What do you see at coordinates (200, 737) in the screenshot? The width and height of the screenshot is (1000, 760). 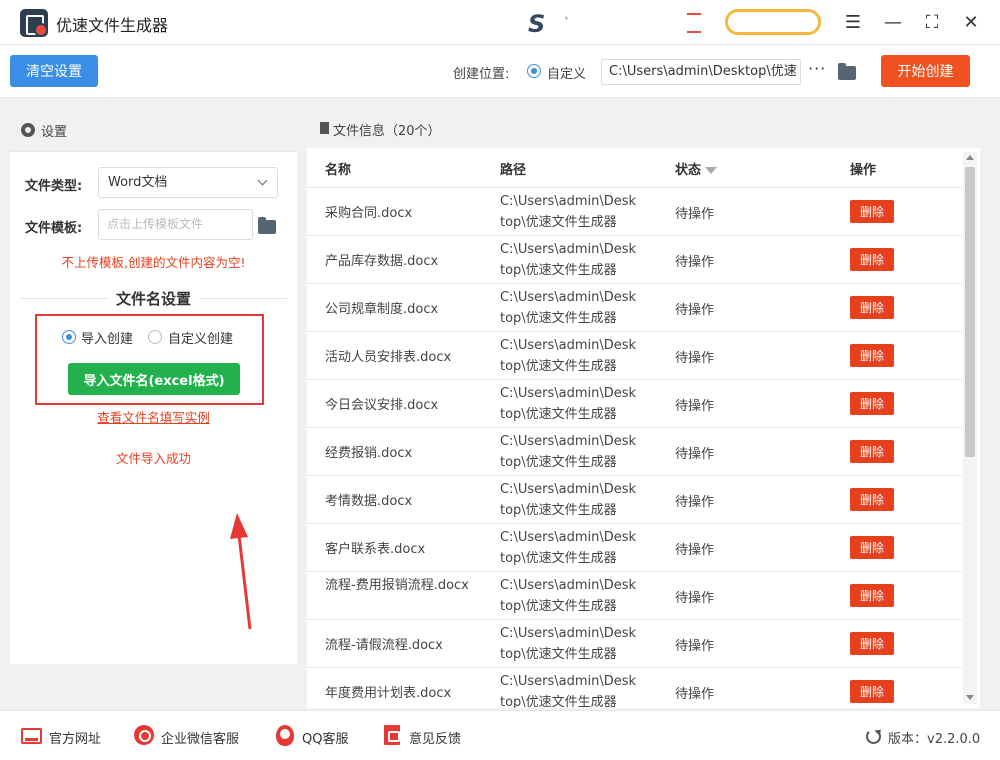 I see `wechat-service-link: 企业微信客服` at bounding box center [200, 737].